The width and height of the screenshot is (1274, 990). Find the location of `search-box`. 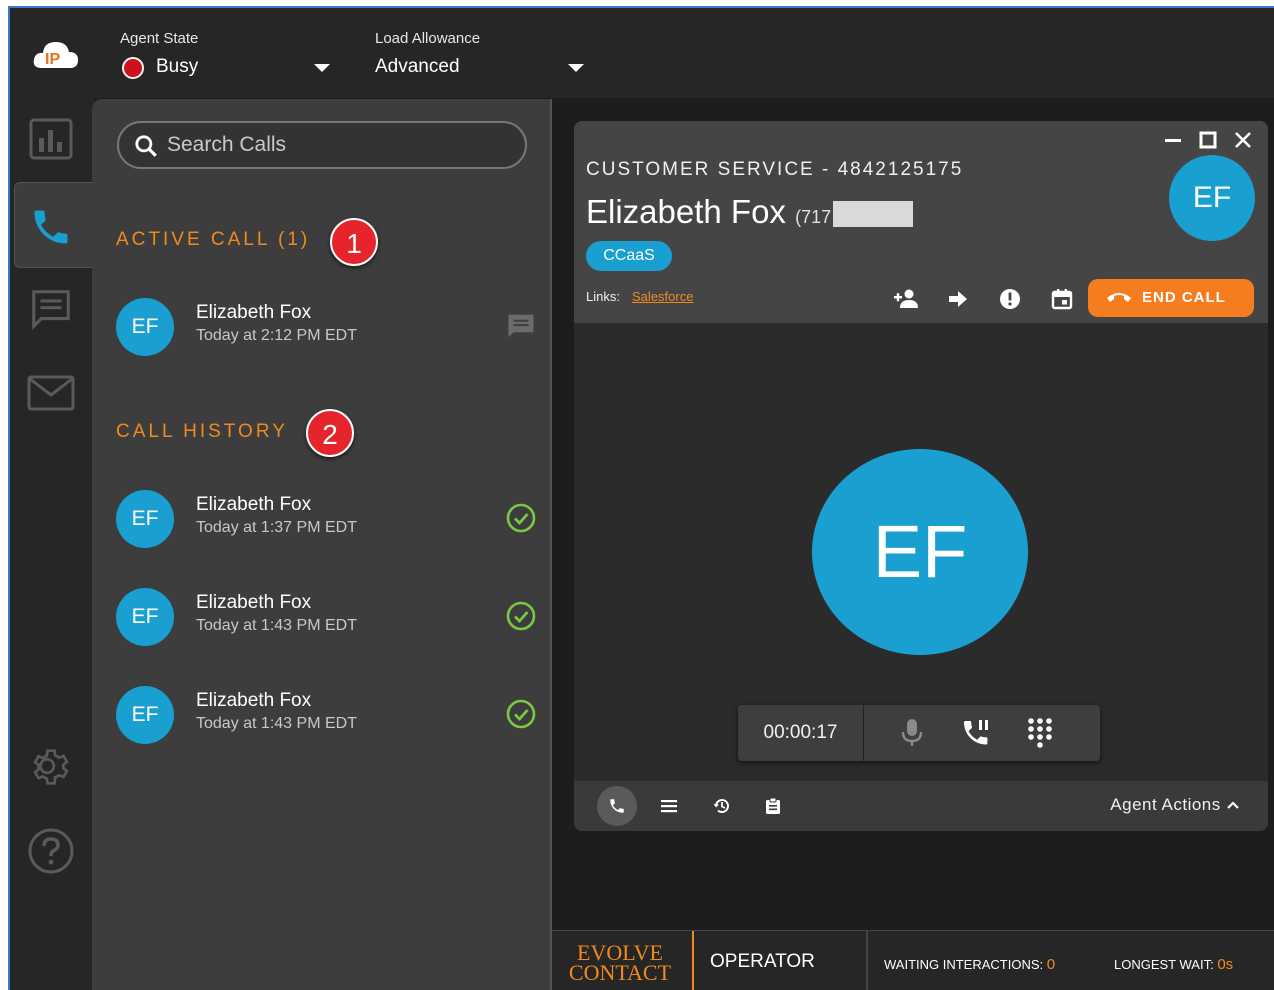

search-box is located at coordinates (322, 145).